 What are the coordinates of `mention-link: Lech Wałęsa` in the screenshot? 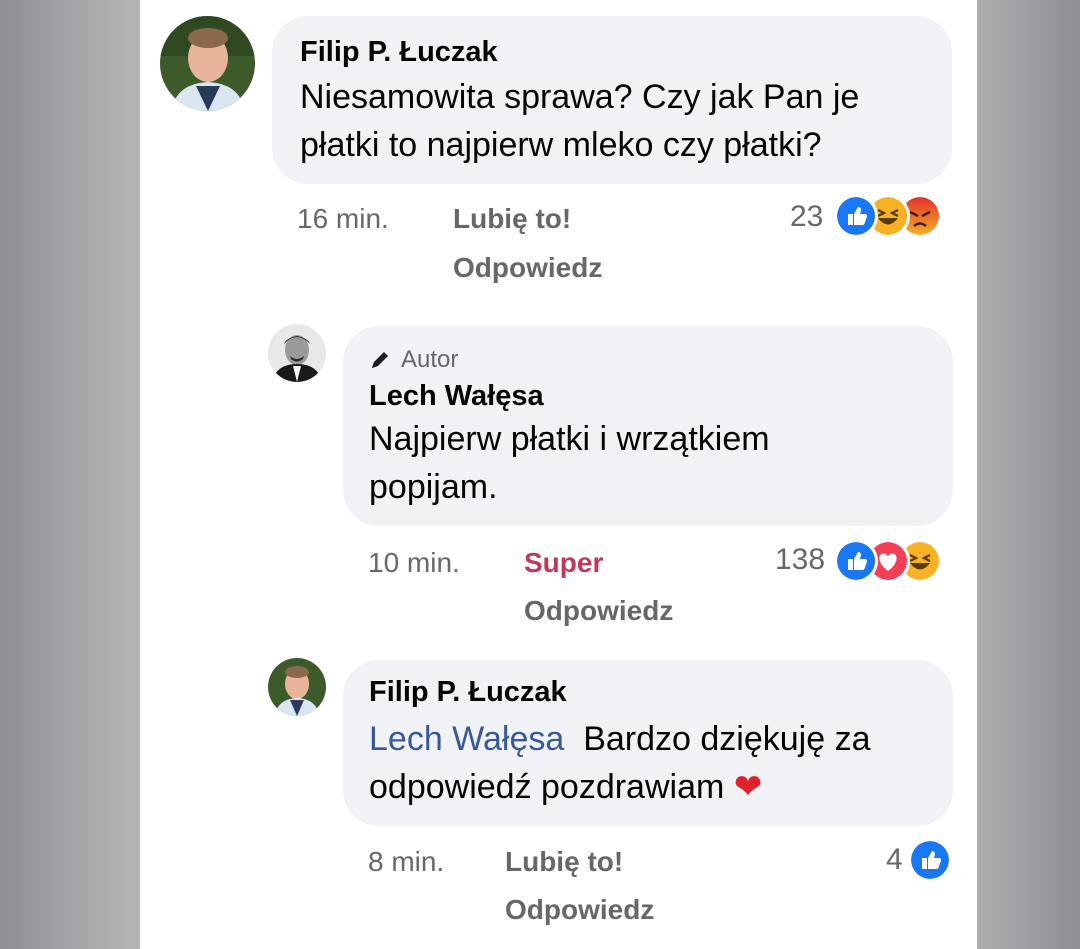 It's located at (466, 739).